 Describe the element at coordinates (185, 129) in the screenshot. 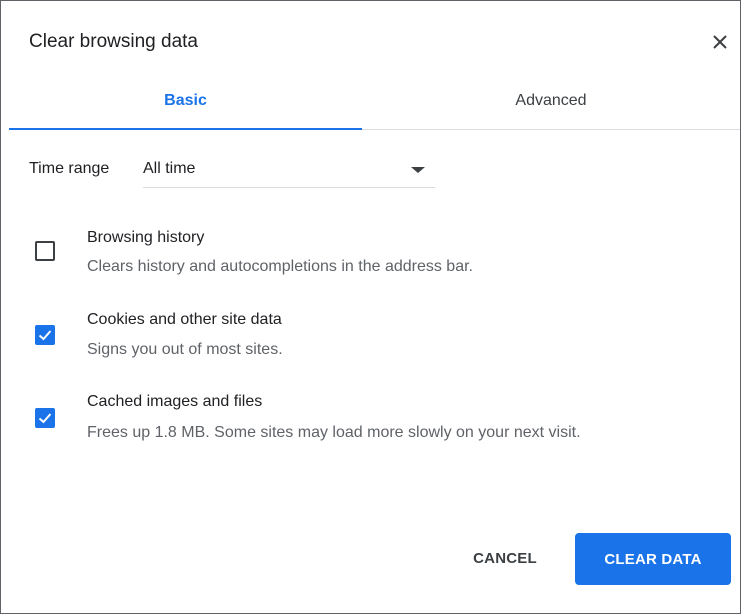

I see `active-tab-indicator` at that location.